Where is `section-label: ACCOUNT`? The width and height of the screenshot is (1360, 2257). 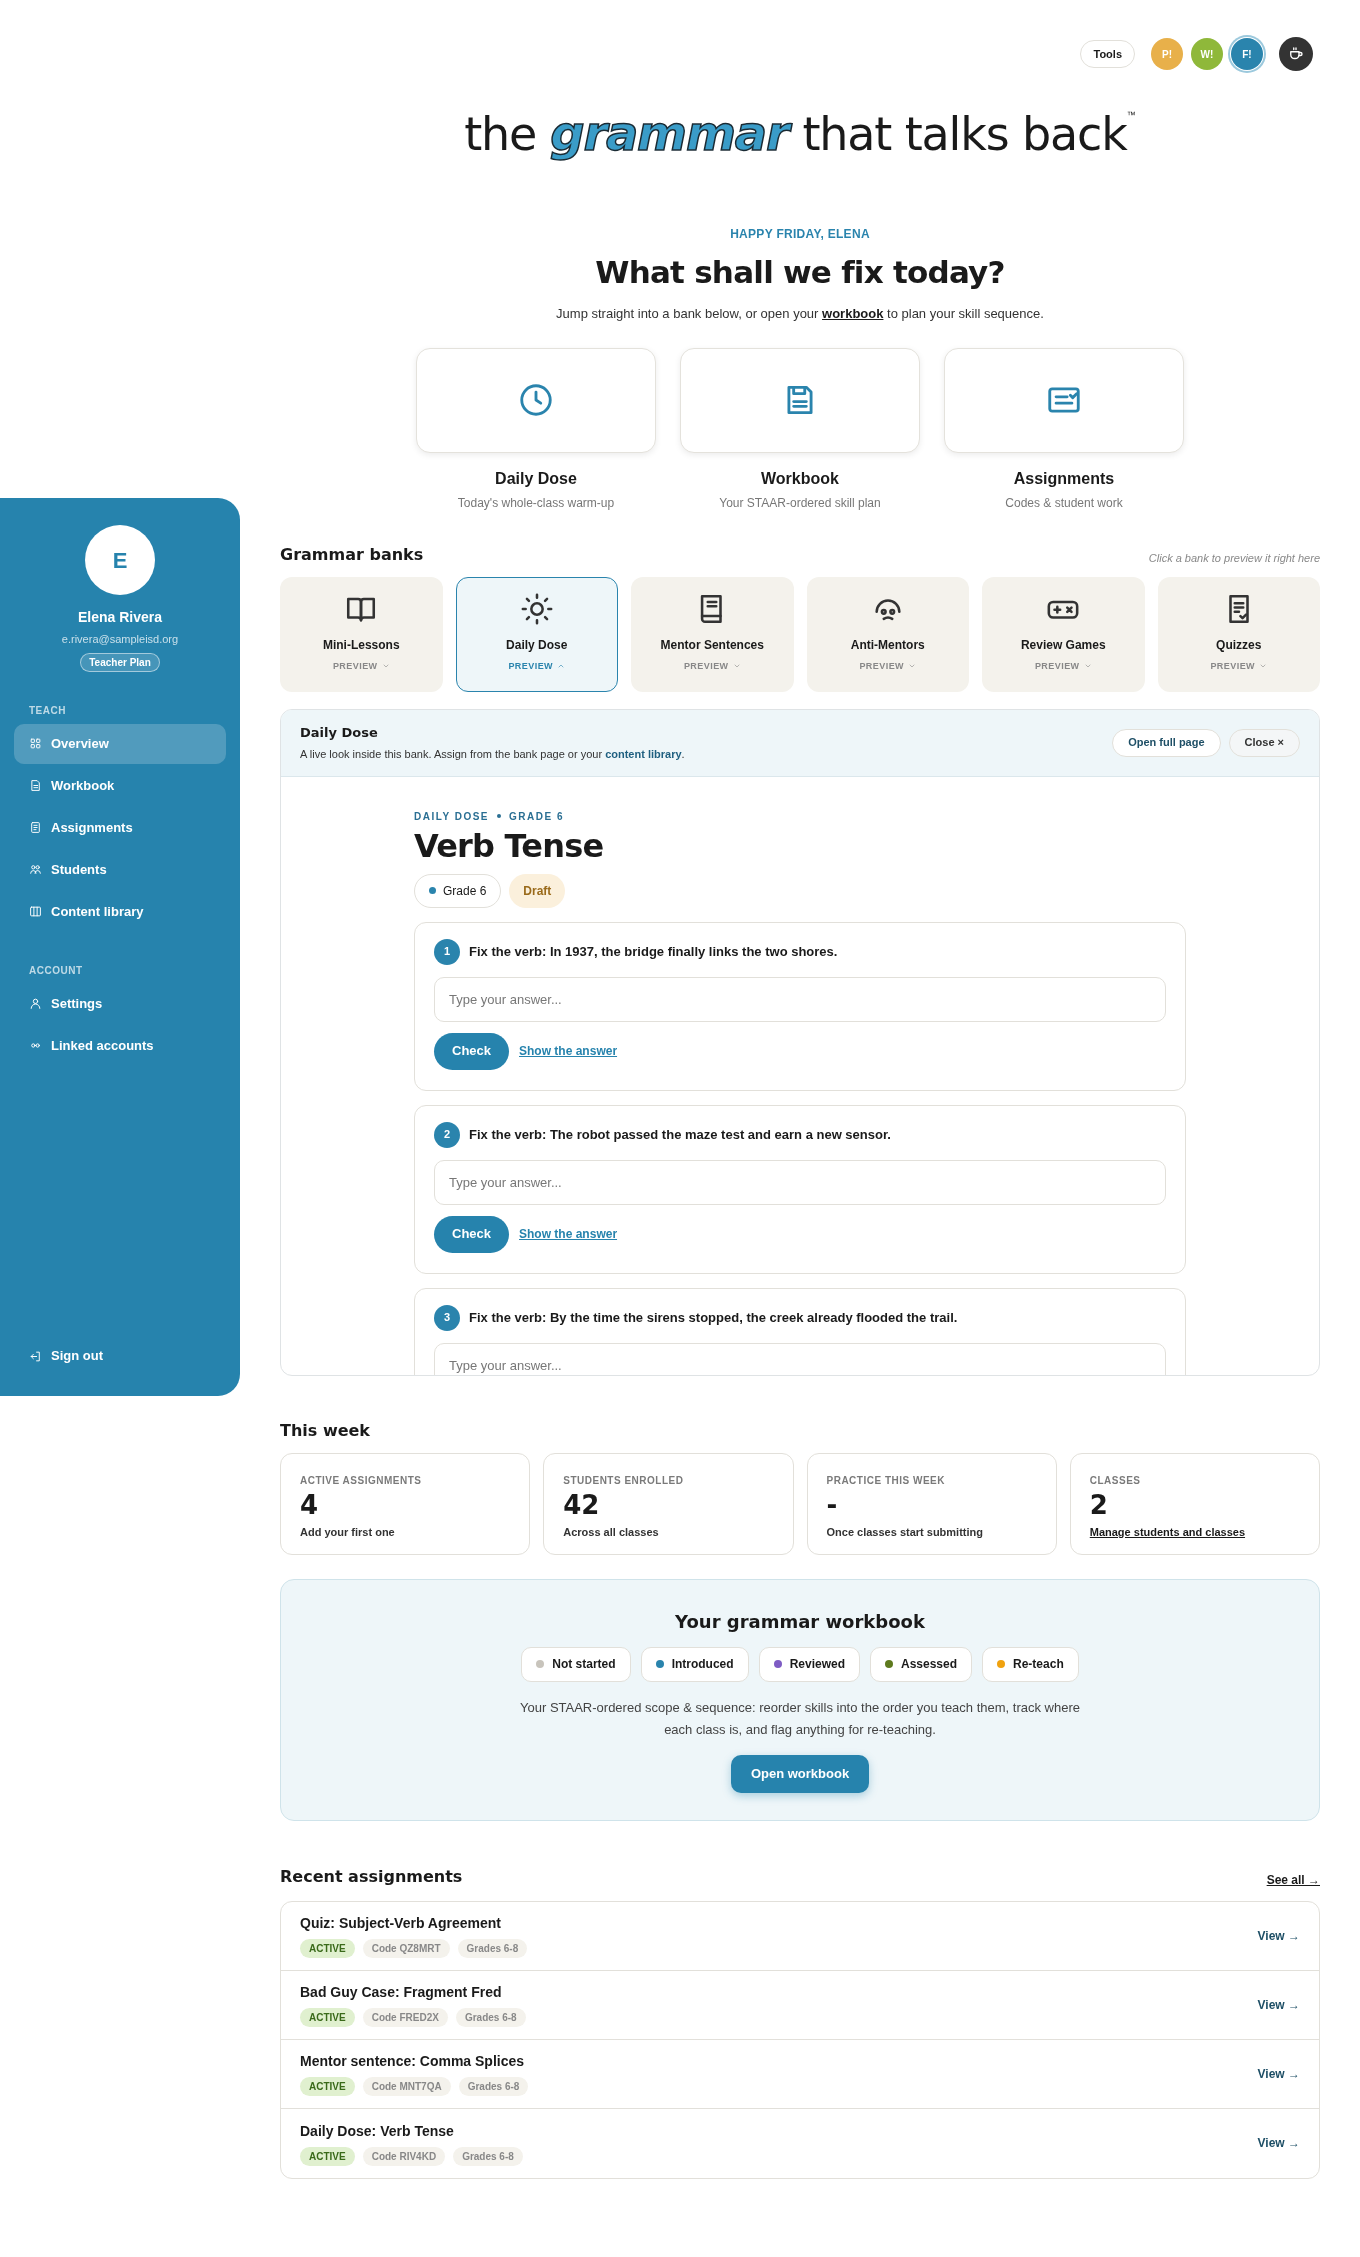
section-label: ACCOUNT is located at coordinates (56, 970).